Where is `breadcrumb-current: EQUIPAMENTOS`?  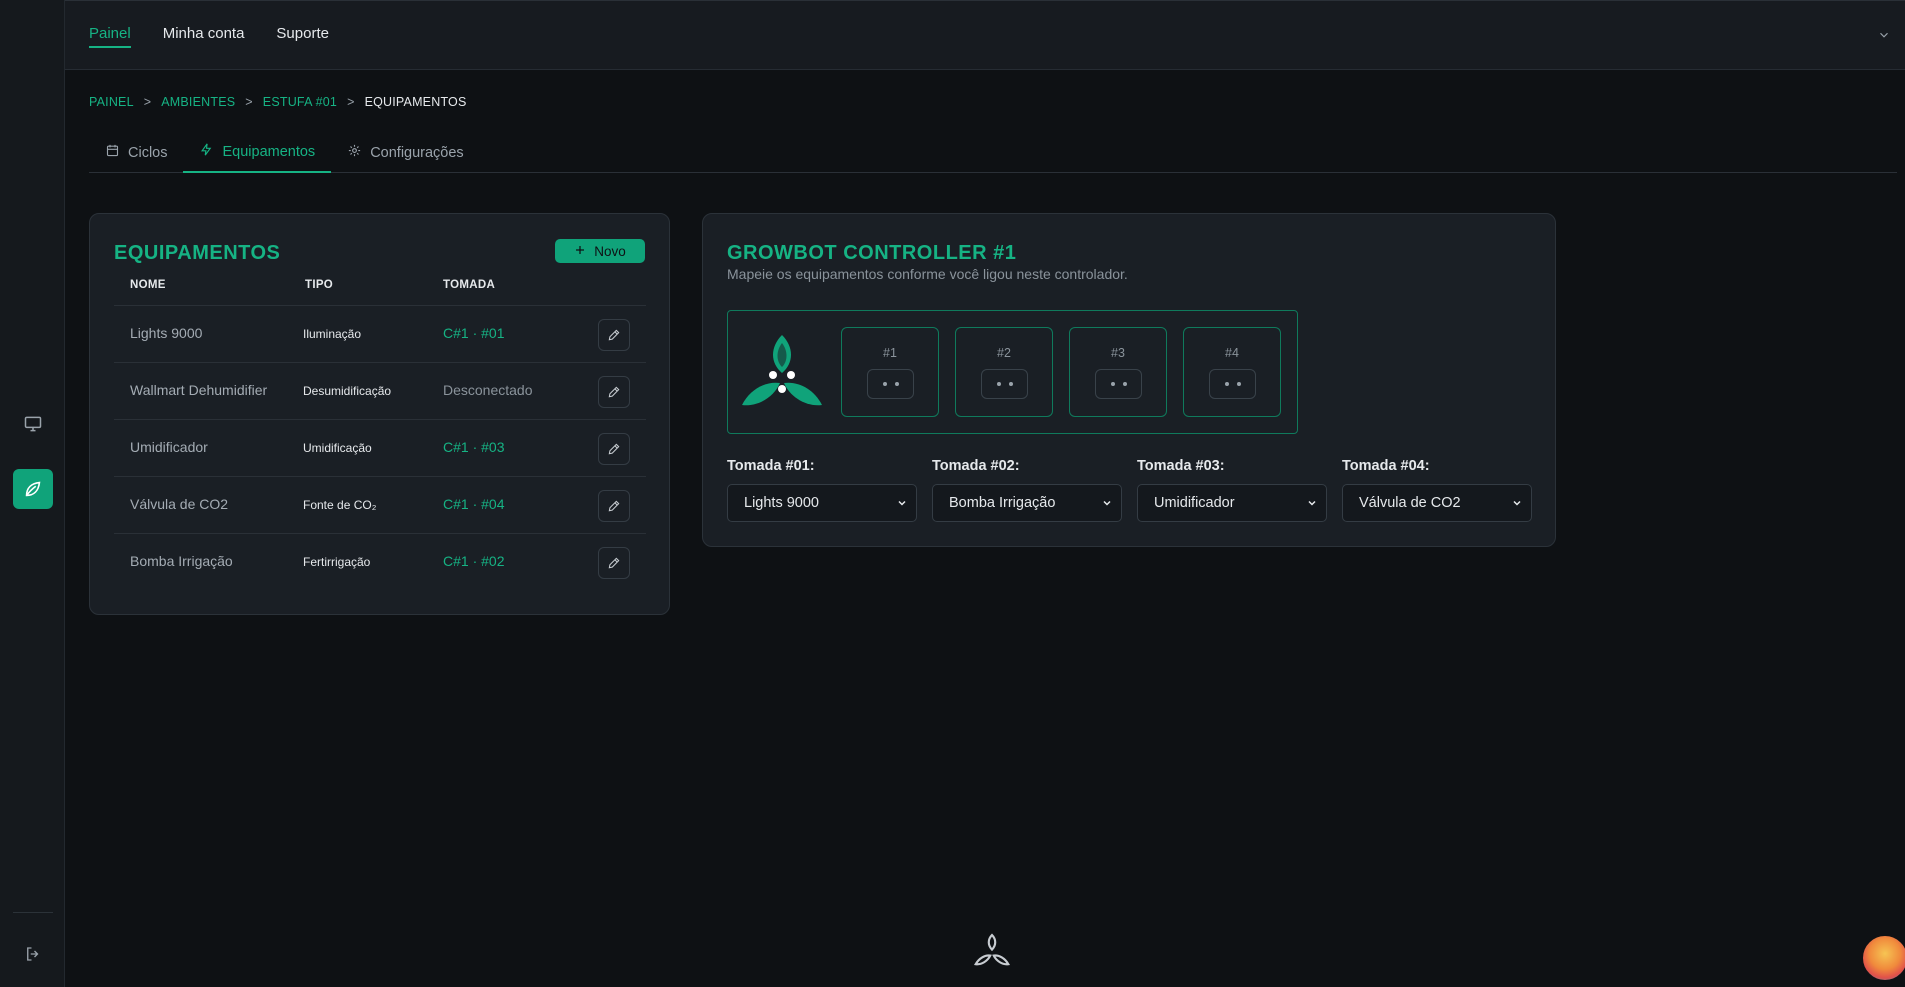 breadcrumb-current: EQUIPAMENTOS is located at coordinates (415, 102).